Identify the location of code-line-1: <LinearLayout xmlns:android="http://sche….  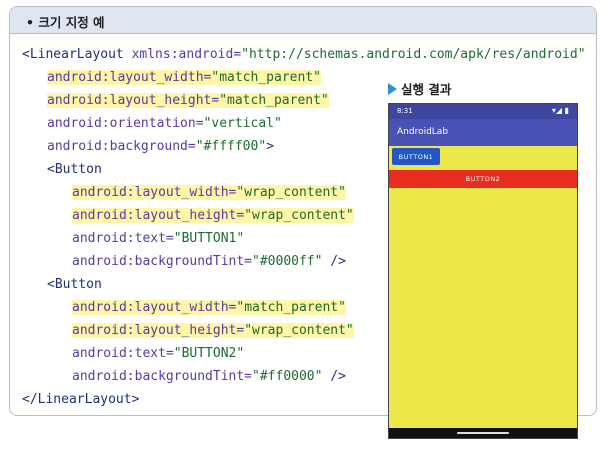
(304, 54).